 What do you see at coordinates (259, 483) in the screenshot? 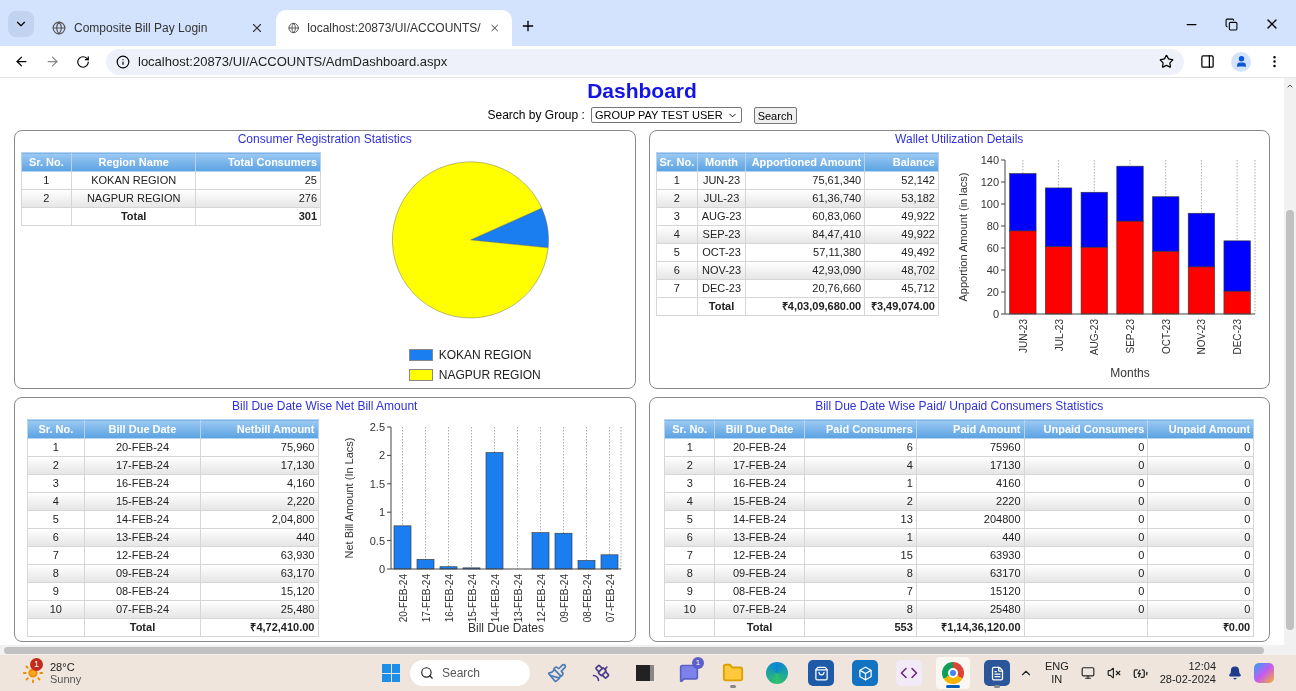
I see `table-cell: 4,160` at bounding box center [259, 483].